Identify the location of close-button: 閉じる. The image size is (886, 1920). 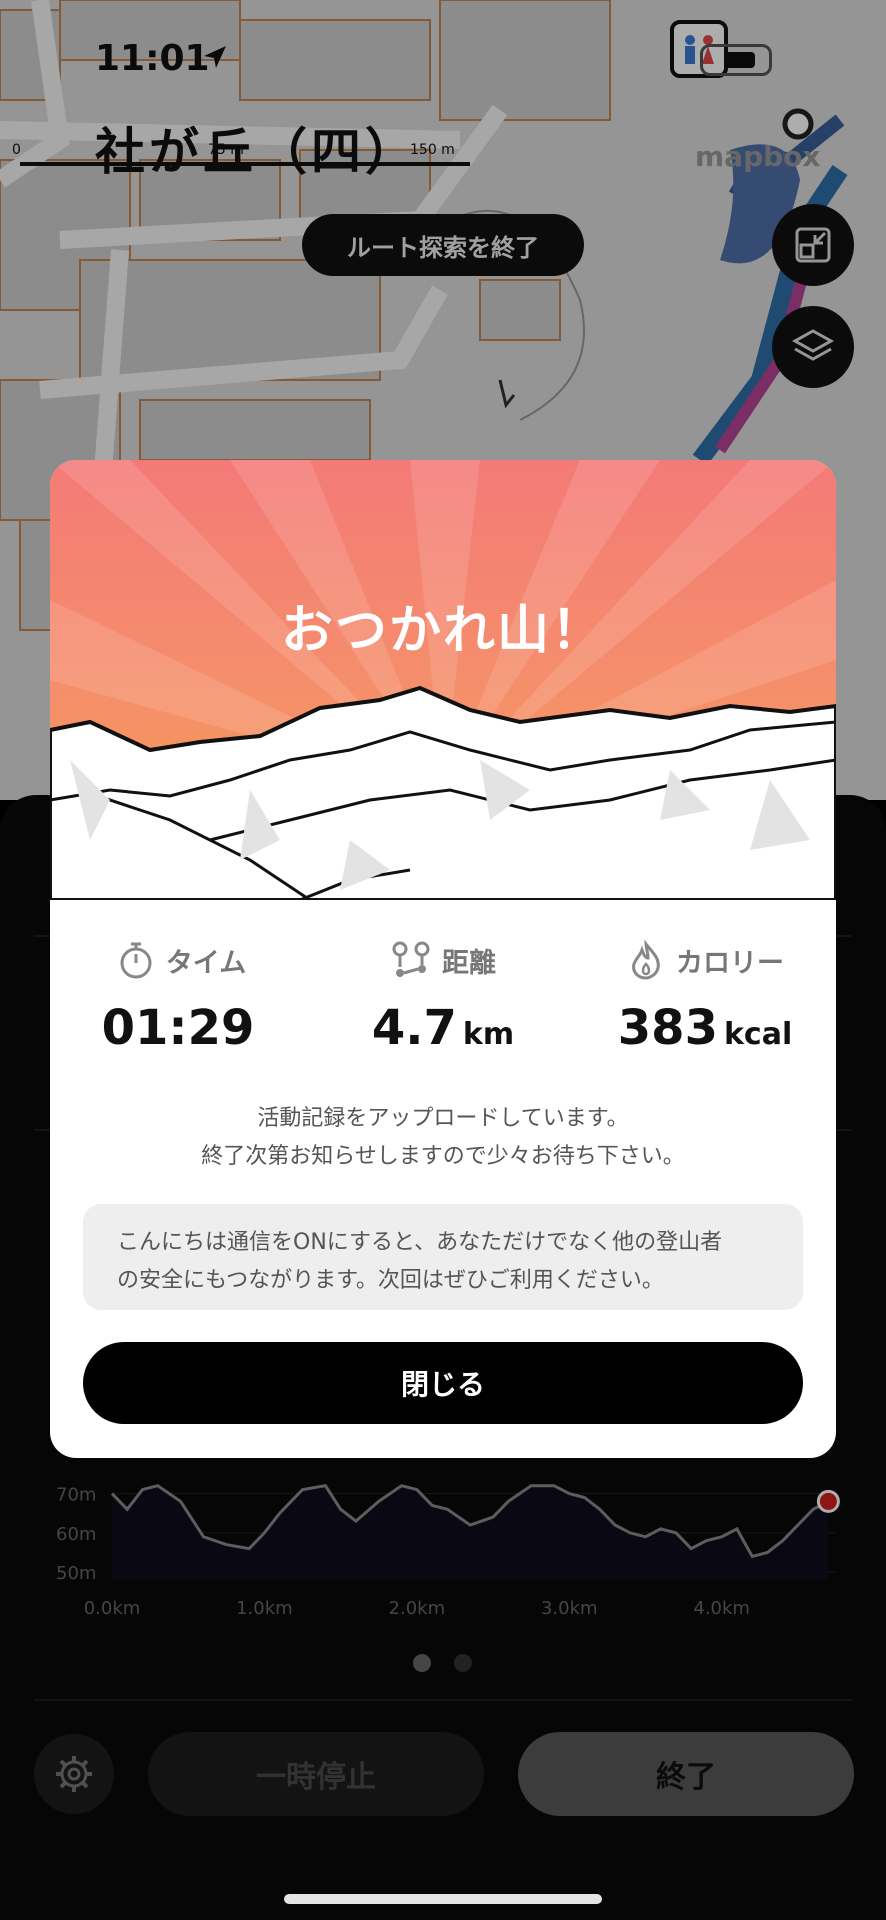
(443, 1383).